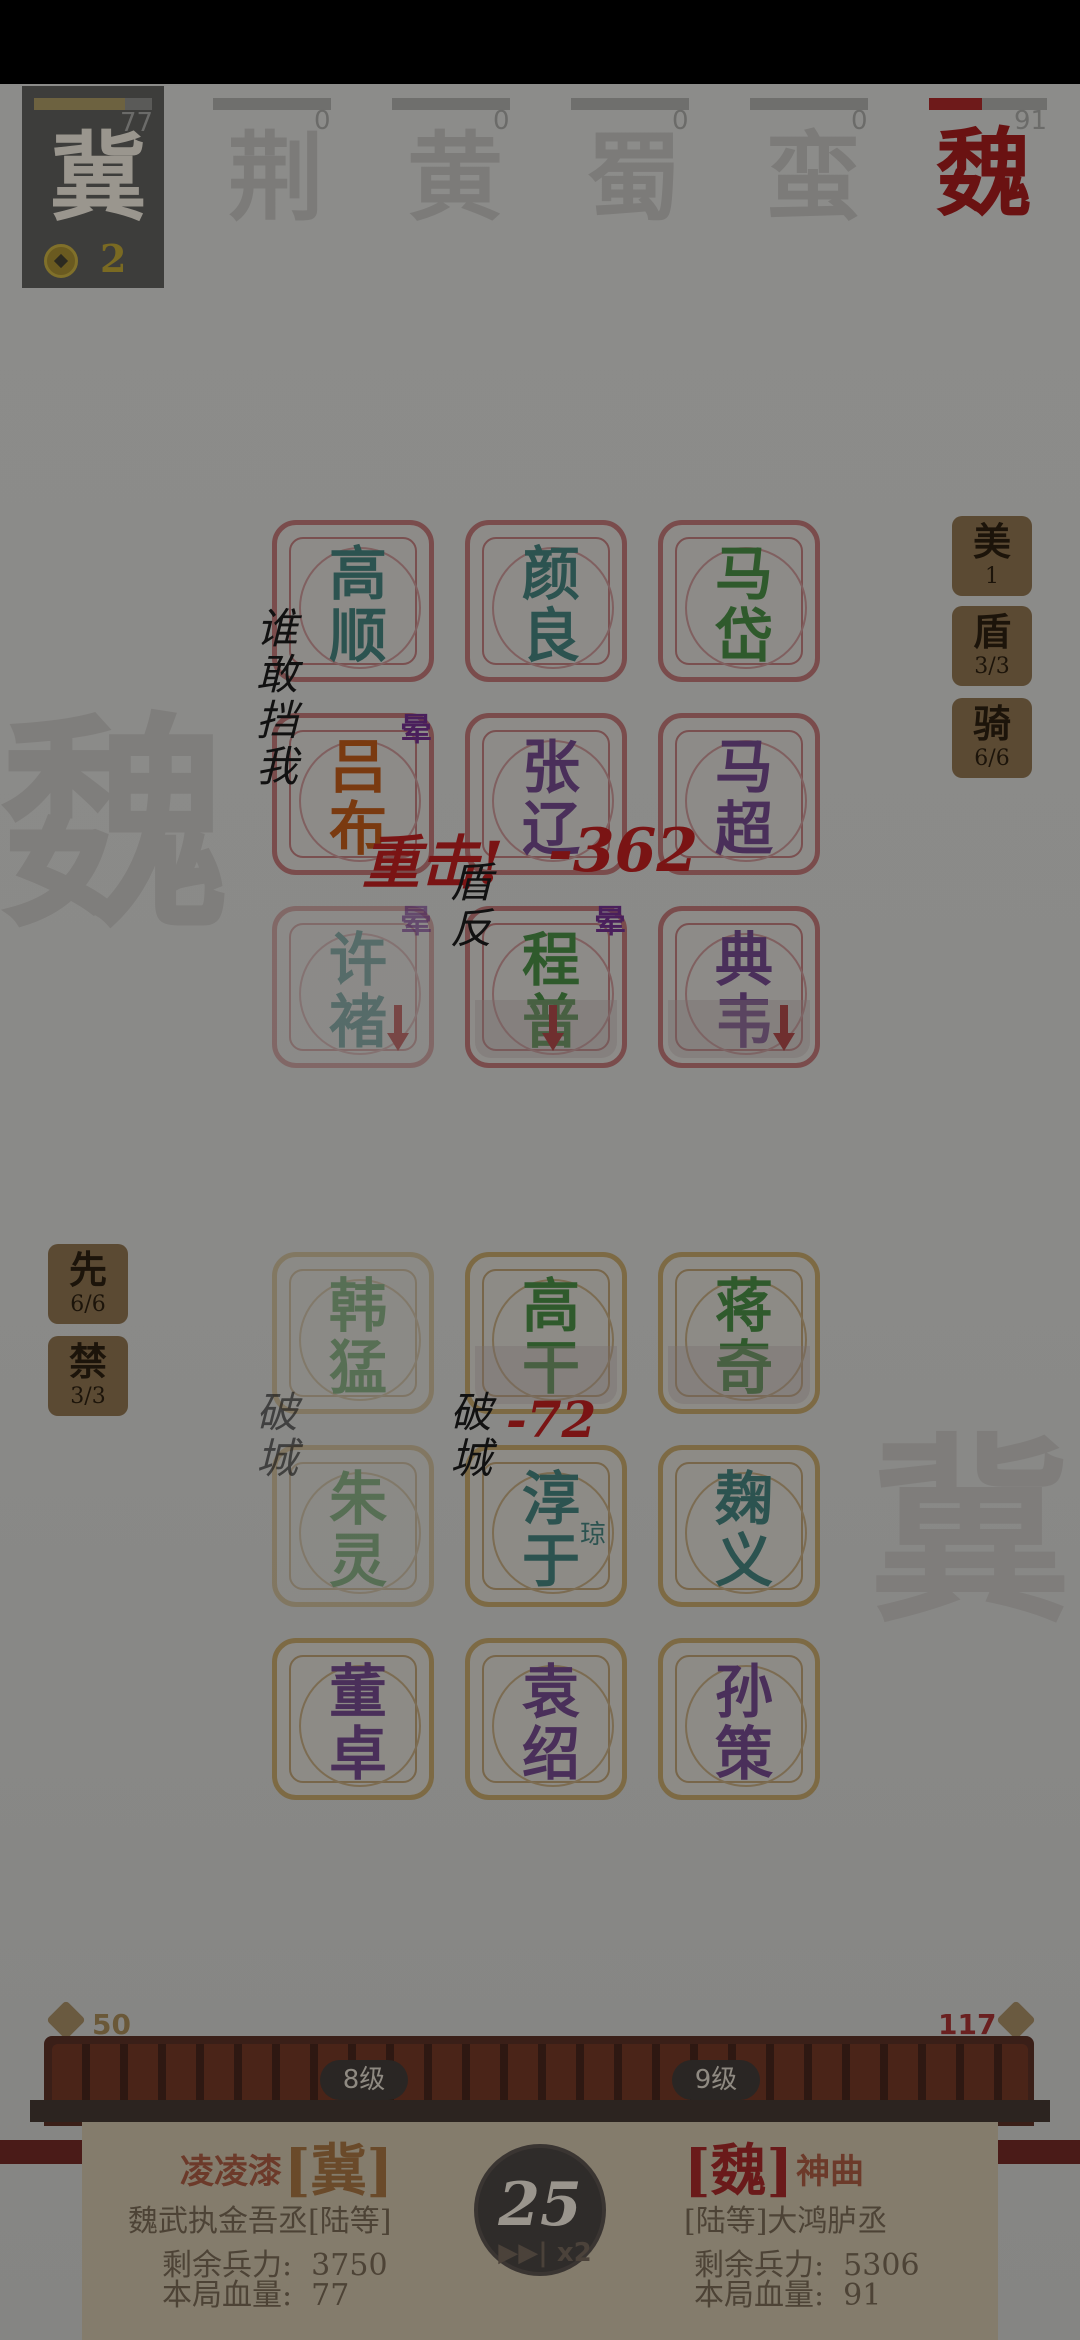  Describe the element at coordinates (87, 1361) in the screenshot. I see `badge-title: 禁` at that location.